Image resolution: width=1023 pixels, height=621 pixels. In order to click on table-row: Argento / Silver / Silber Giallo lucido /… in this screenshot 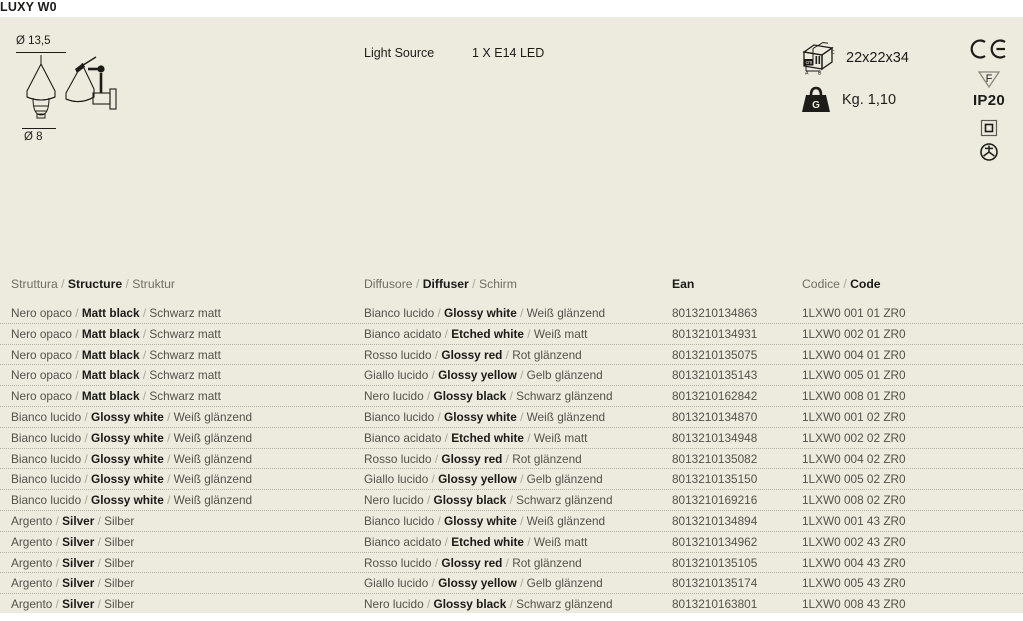, I will do `click(511, 584)`.